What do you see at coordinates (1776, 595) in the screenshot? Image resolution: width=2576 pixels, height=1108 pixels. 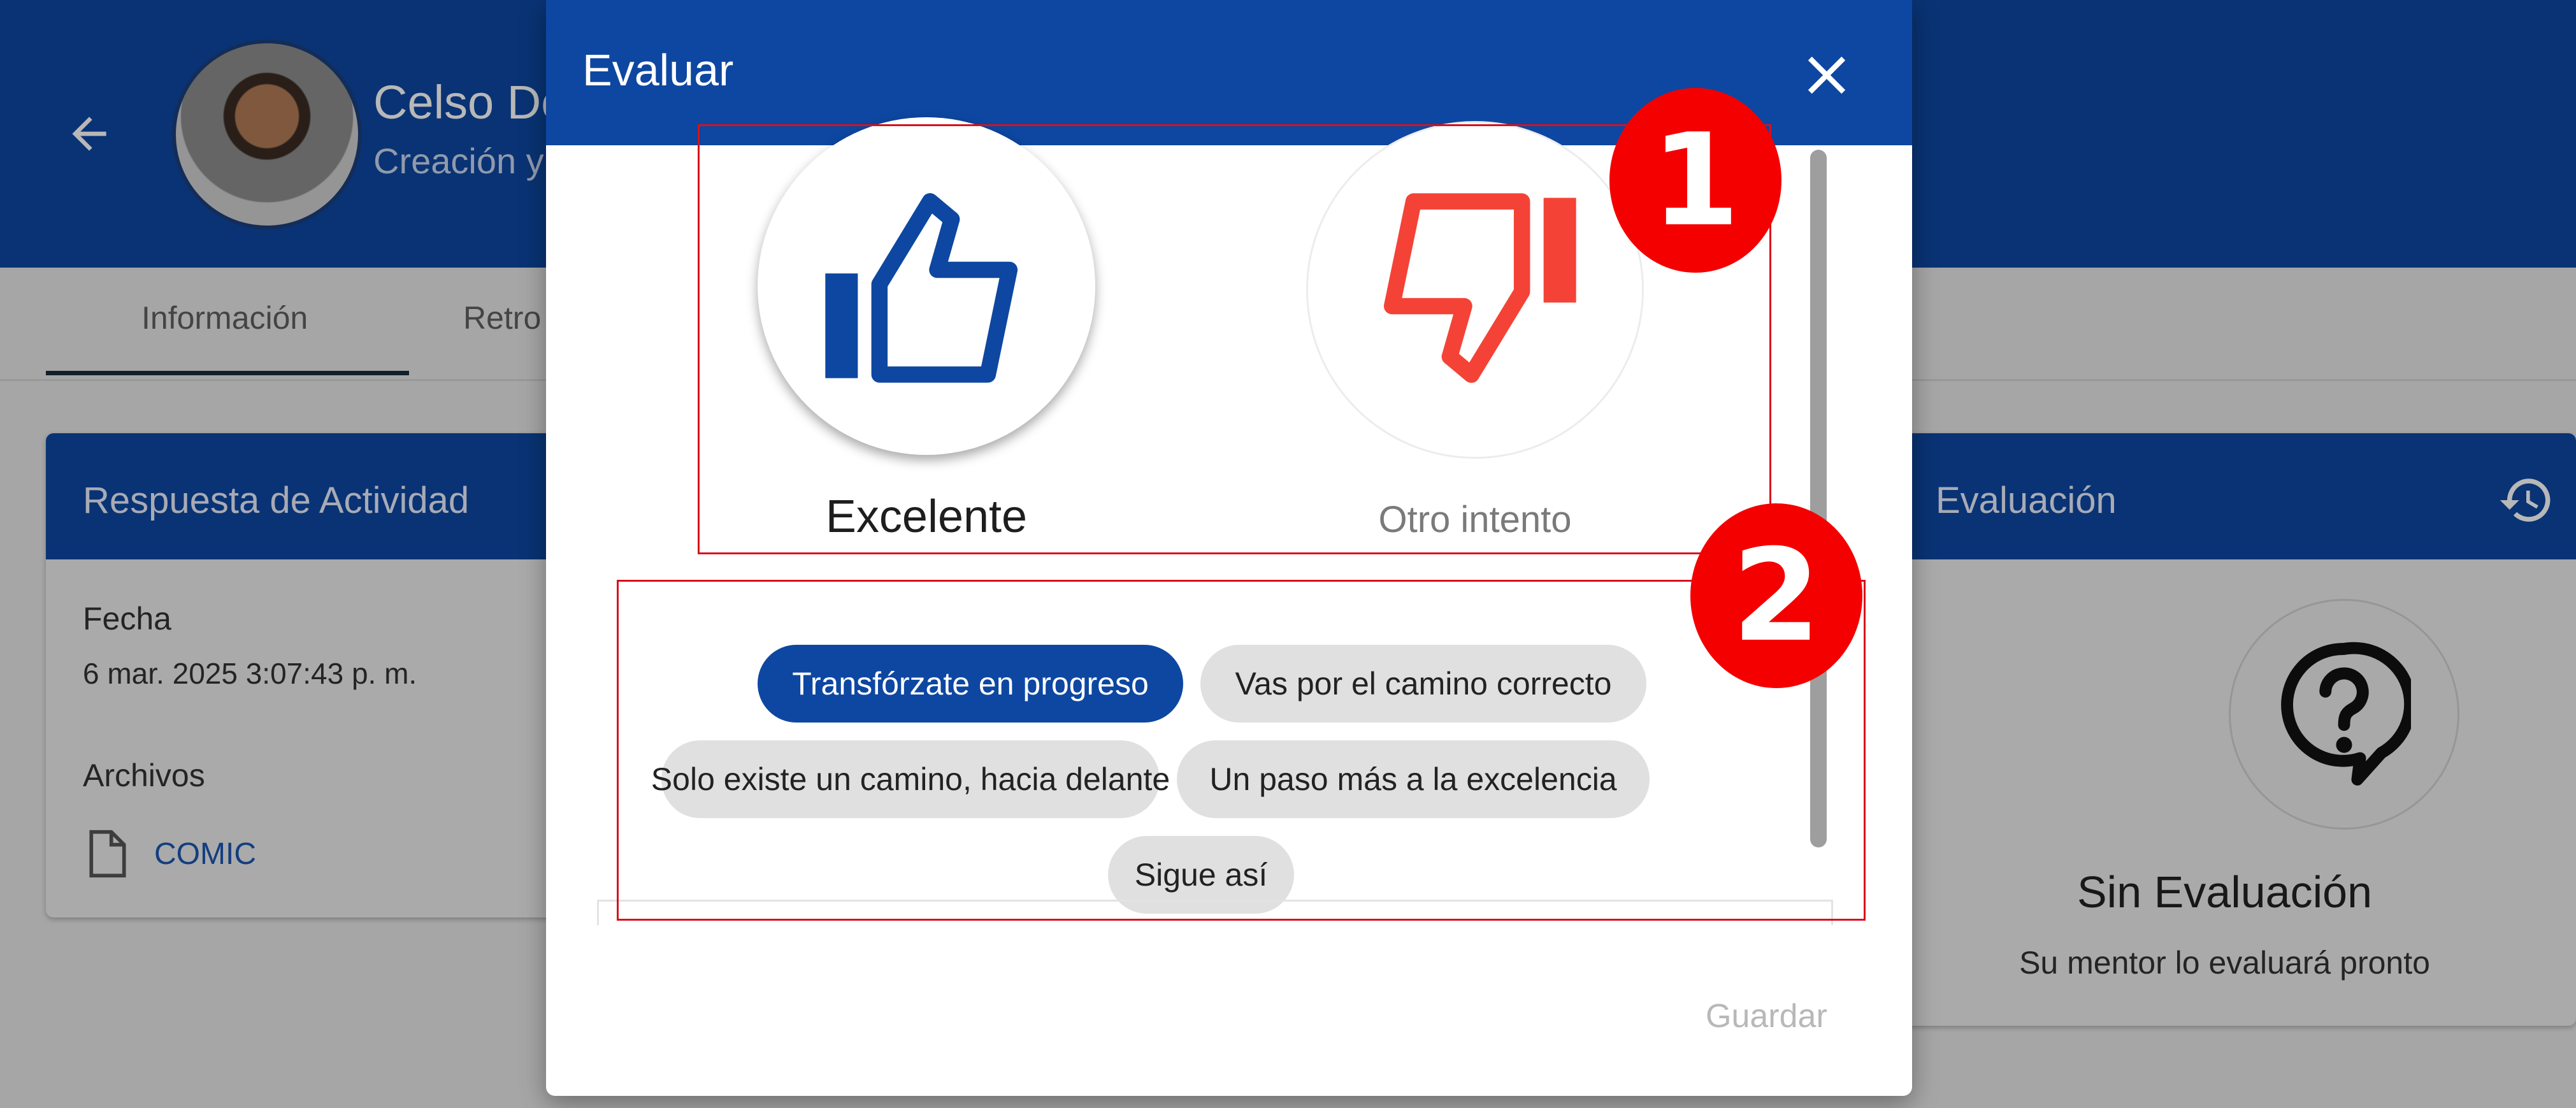 I see `step-badge-2: 2` at bounding box center [1776, 595].